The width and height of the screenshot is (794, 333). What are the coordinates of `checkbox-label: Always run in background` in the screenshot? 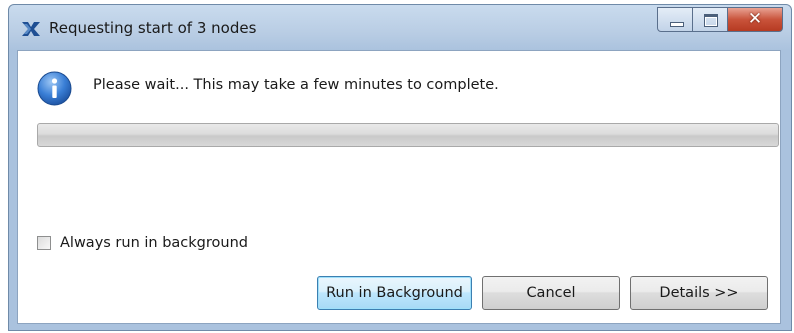 It's located at (154, 243).